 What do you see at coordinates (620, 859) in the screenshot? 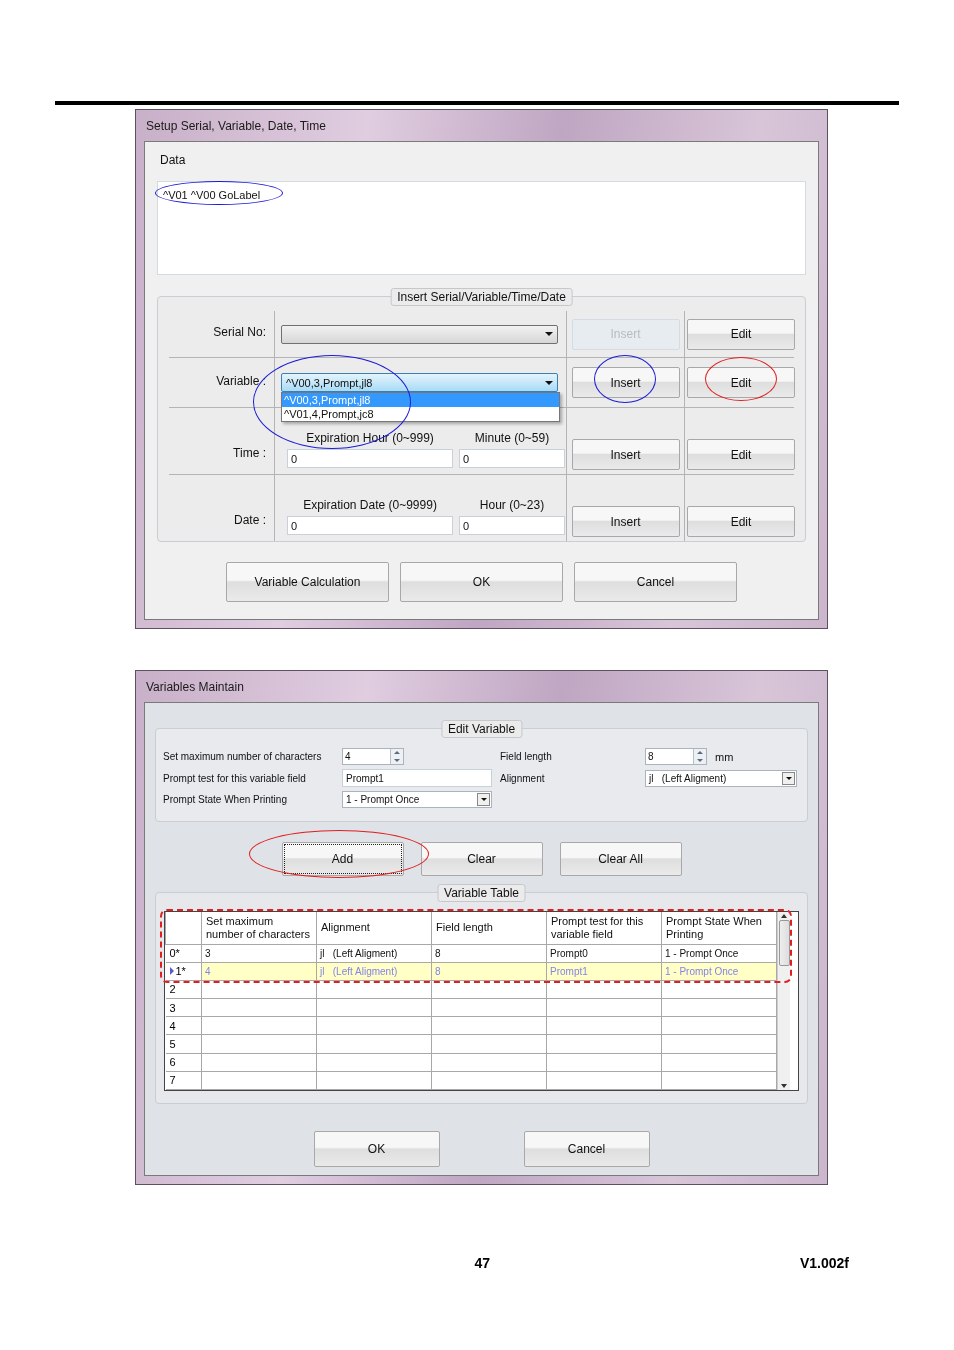
I see `action-button: Clear All` at bounding box center [620, 859].